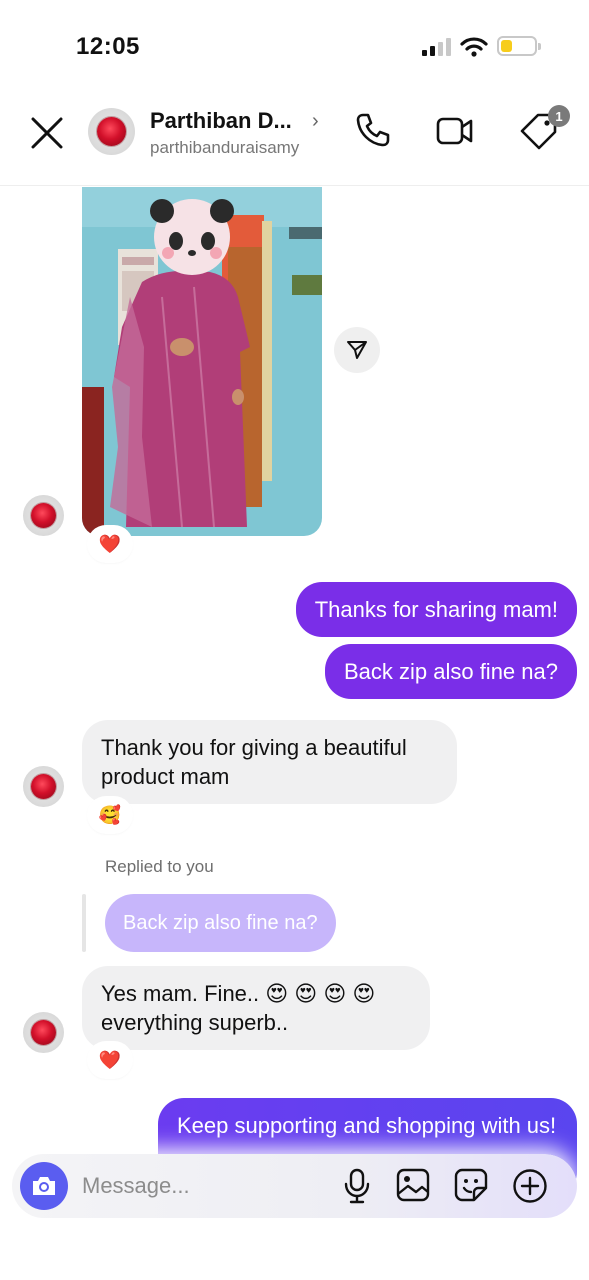 The image size is (589, 1280). Describe the element at coordinates (159, 866) in the screenshot. I see `replied-label: Replied to you` at that location.